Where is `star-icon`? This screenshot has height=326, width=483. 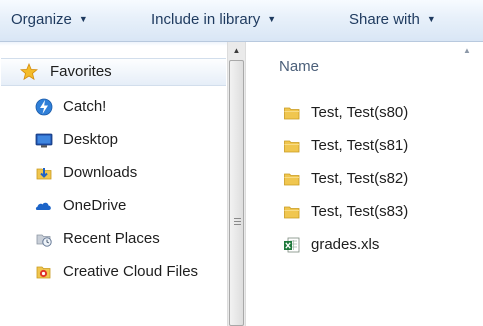 star-icon is located at coordinates (29, 72).